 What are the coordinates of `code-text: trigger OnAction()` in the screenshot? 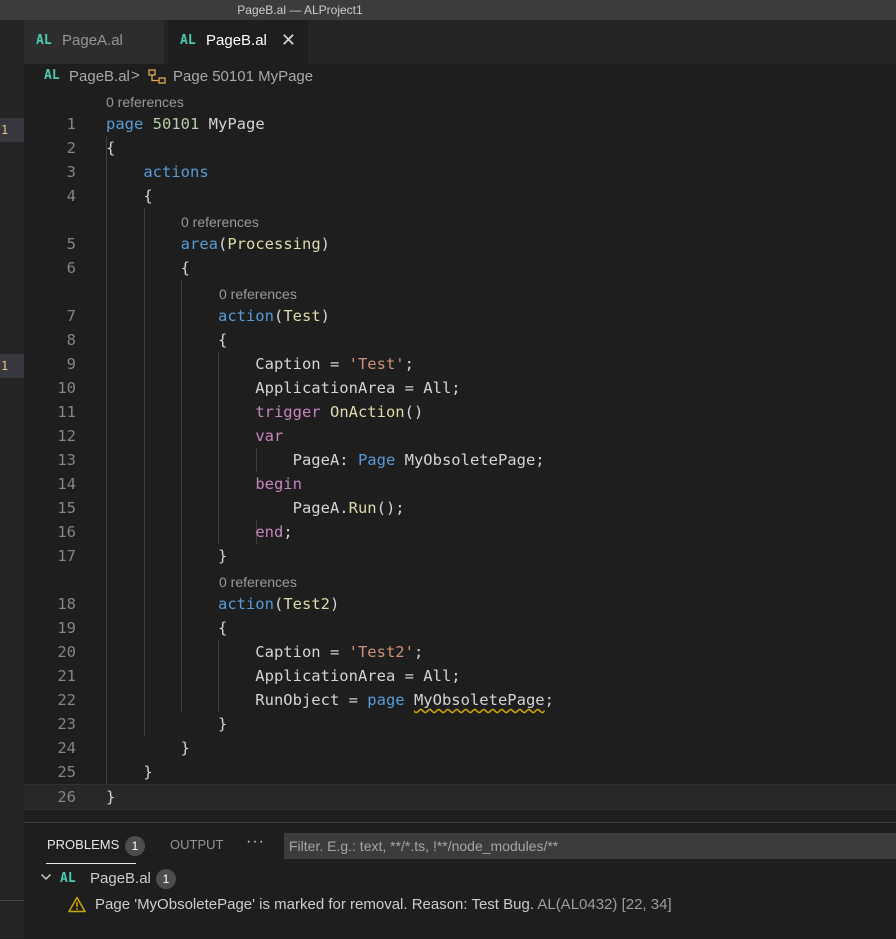 It's located at (339, 412).